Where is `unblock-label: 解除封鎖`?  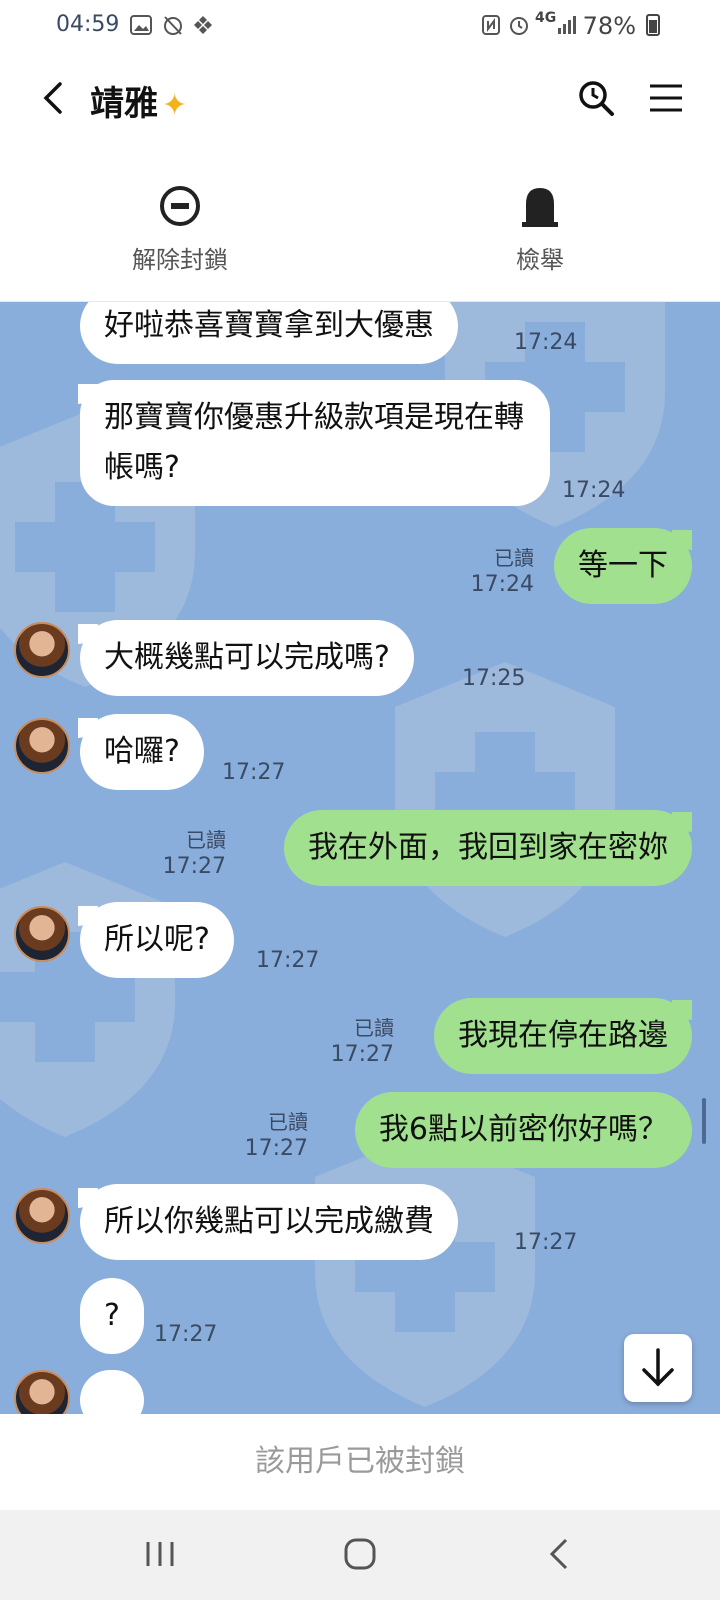
unblock-label: 解除封鎖 is located at coordinates (180, 260).